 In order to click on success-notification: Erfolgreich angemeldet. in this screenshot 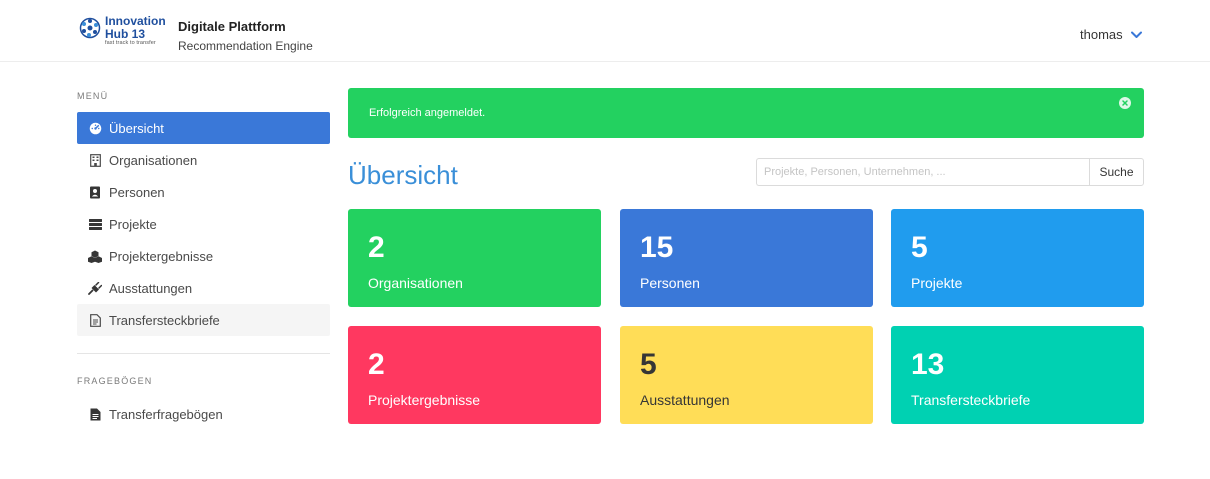, I will do `click(746, 113)`.